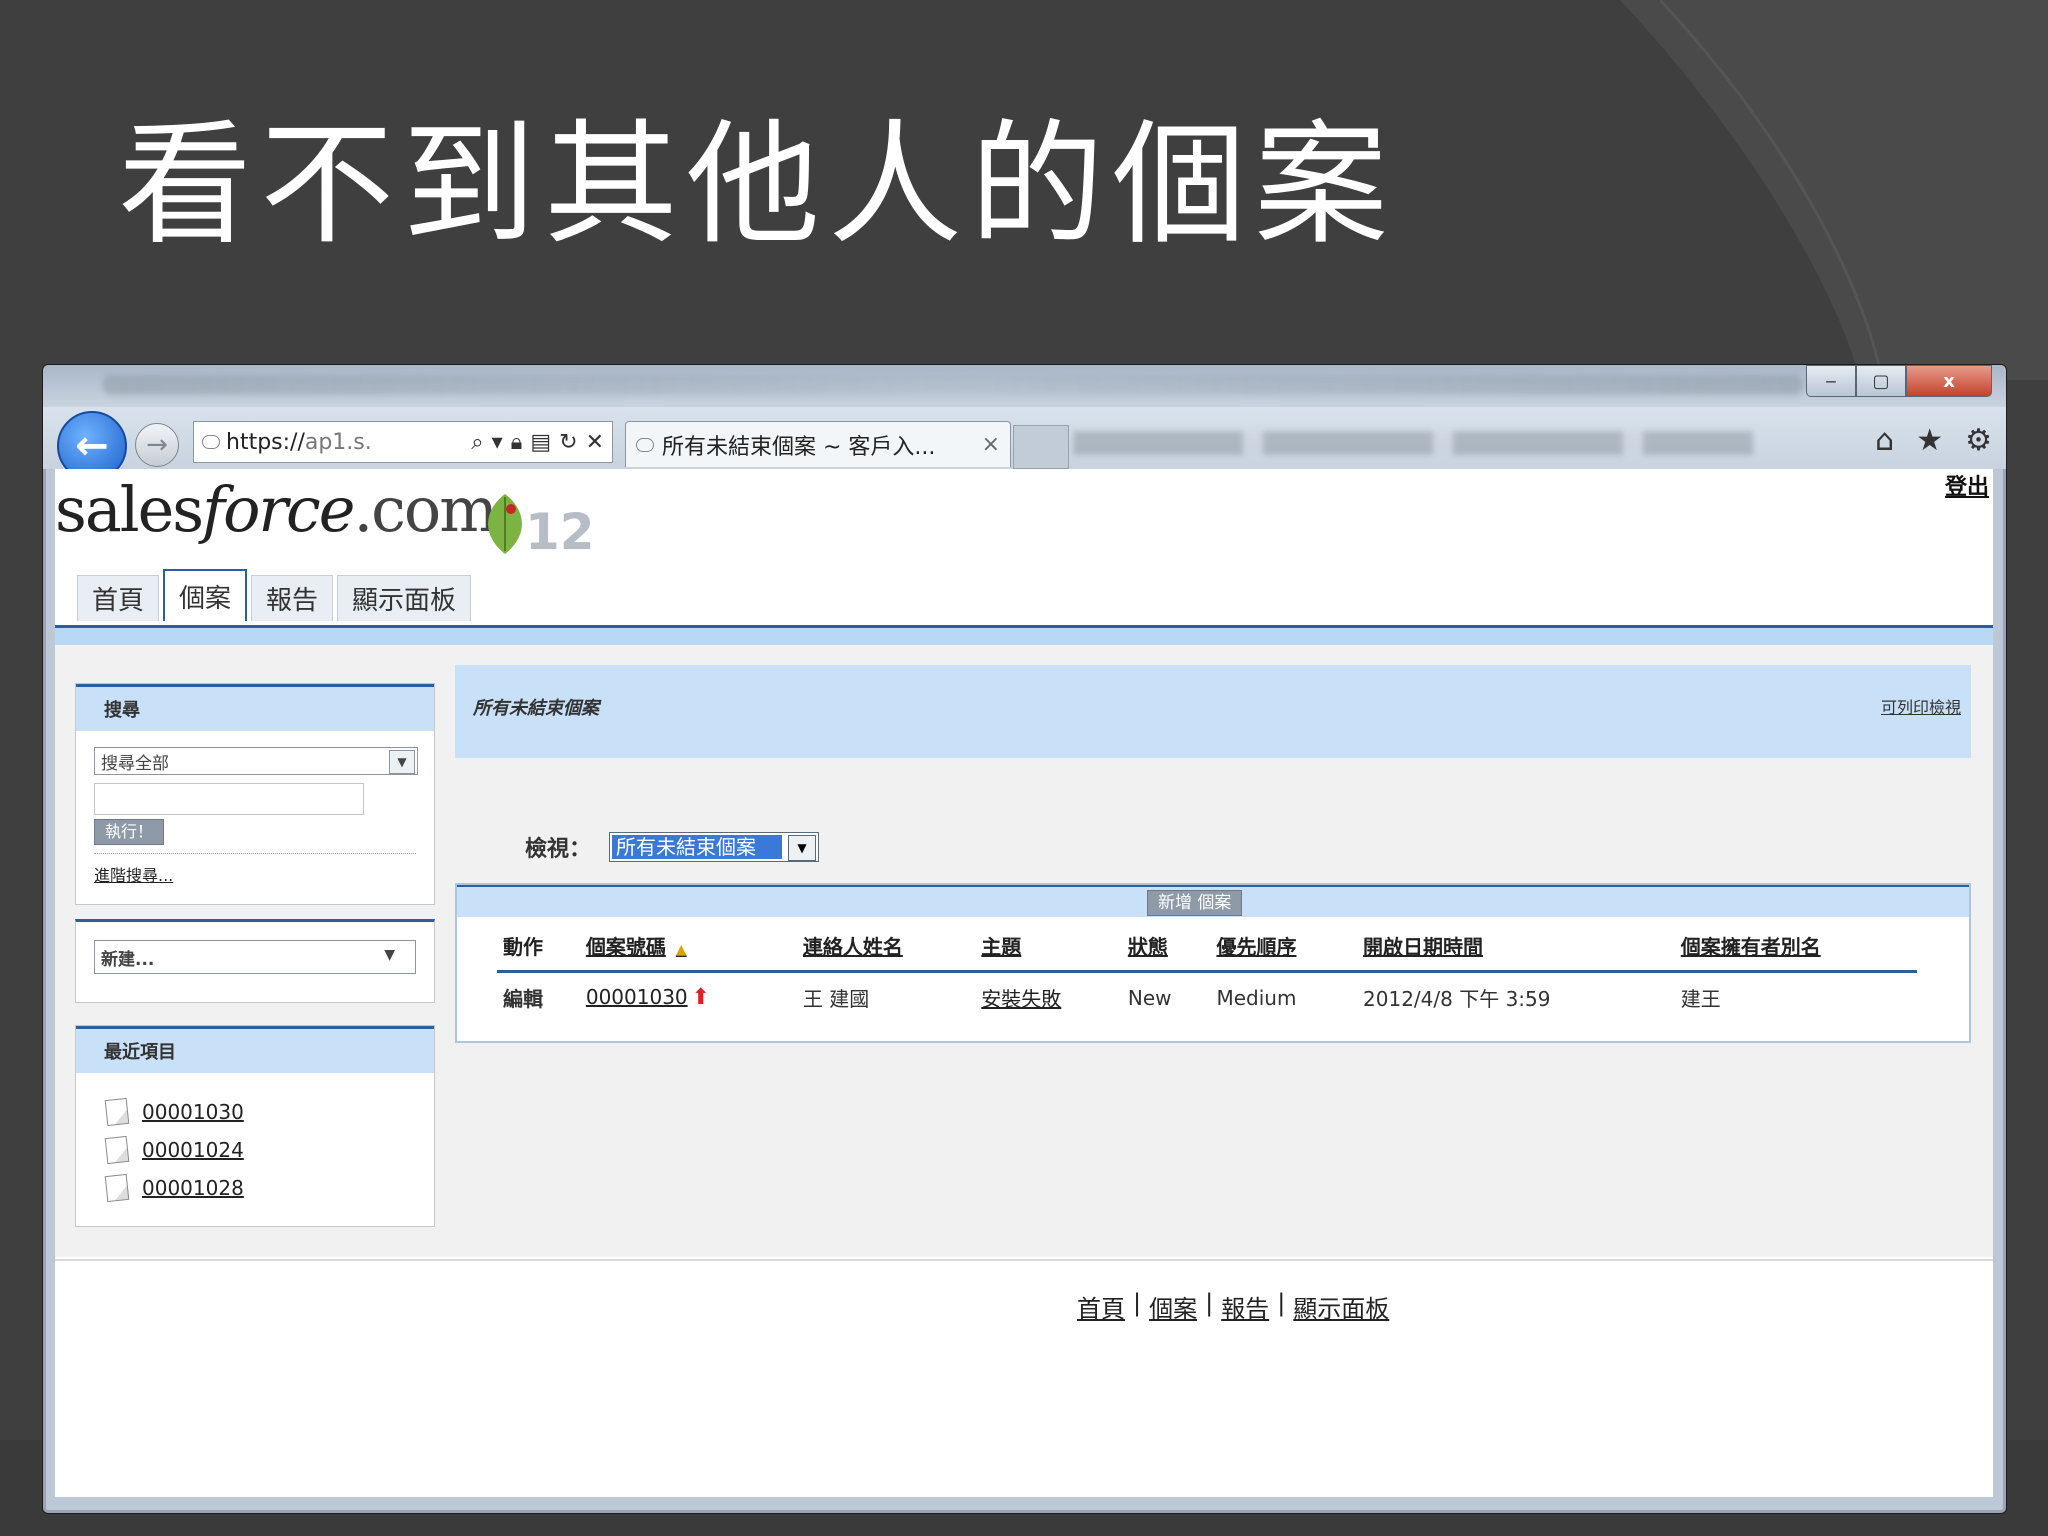 This screenshot has width=2048, height=1536. What do you see at coordinates (129, 832) in the screenshot?
I see `search-go-button: 執行！` at bounding box center [129, 832].